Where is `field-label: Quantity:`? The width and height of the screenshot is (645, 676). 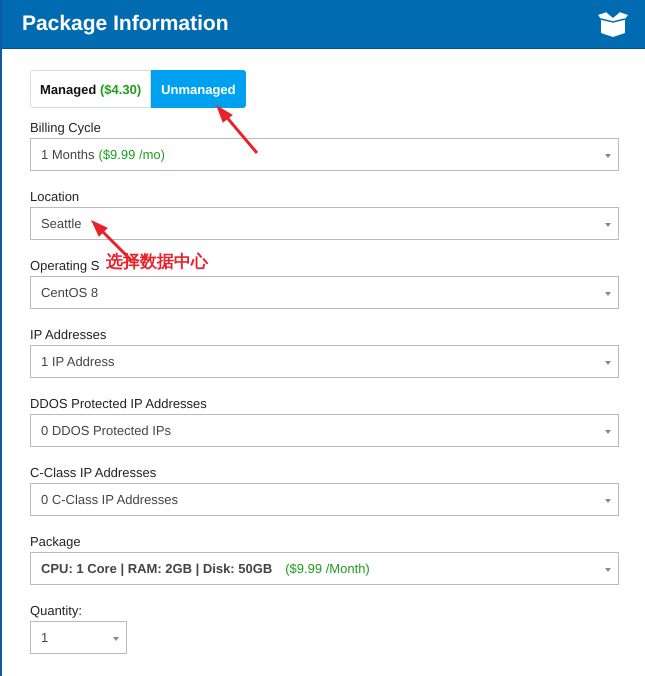 field-label: Quantity: is located at coordinates (56, 611).